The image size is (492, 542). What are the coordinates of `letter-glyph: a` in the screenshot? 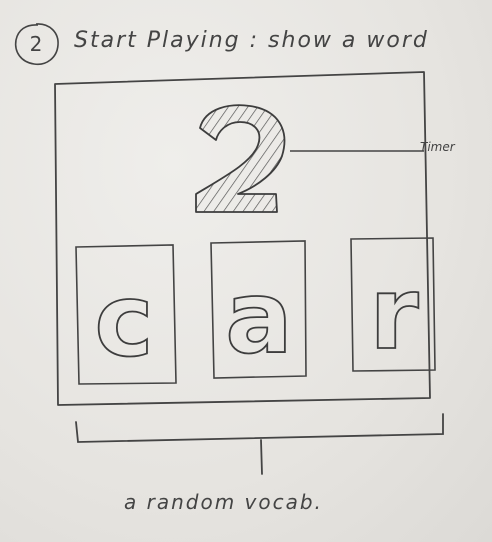 It's located at (258, 317).